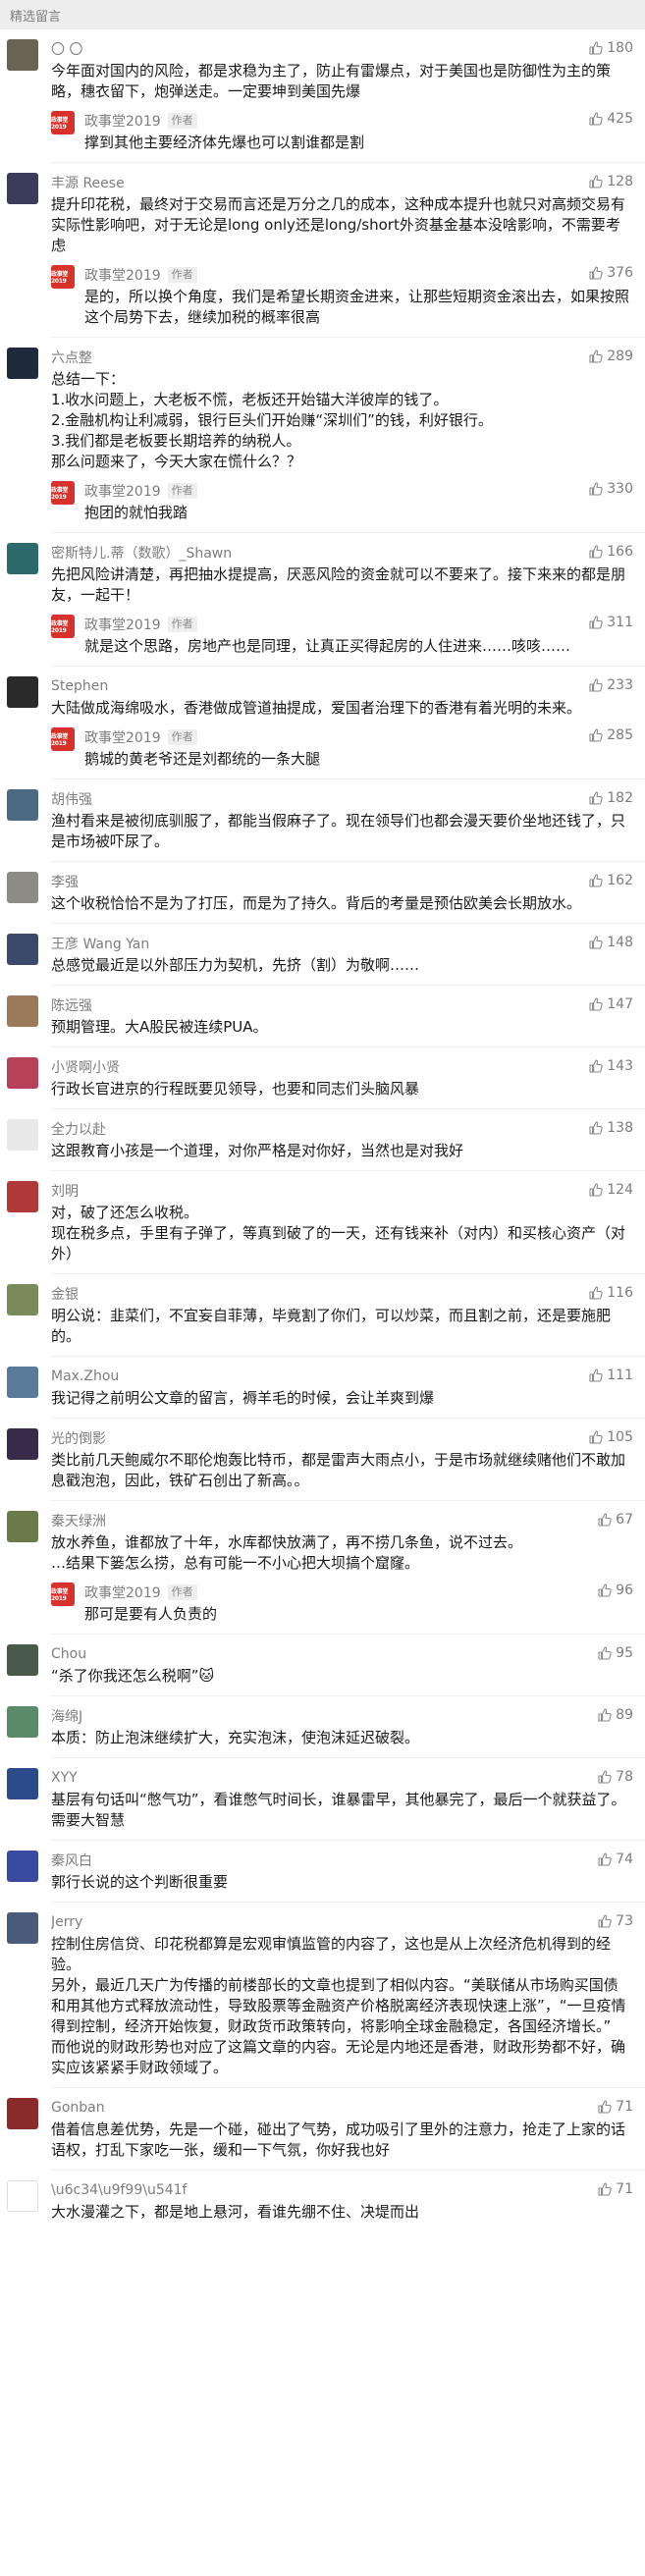  What do you see at coordinates (141, 553) in the screenshot?
I see `commenter-name: 密斯特儿.蒂（数歌）_Shawn` at bounding box center [141, 553].